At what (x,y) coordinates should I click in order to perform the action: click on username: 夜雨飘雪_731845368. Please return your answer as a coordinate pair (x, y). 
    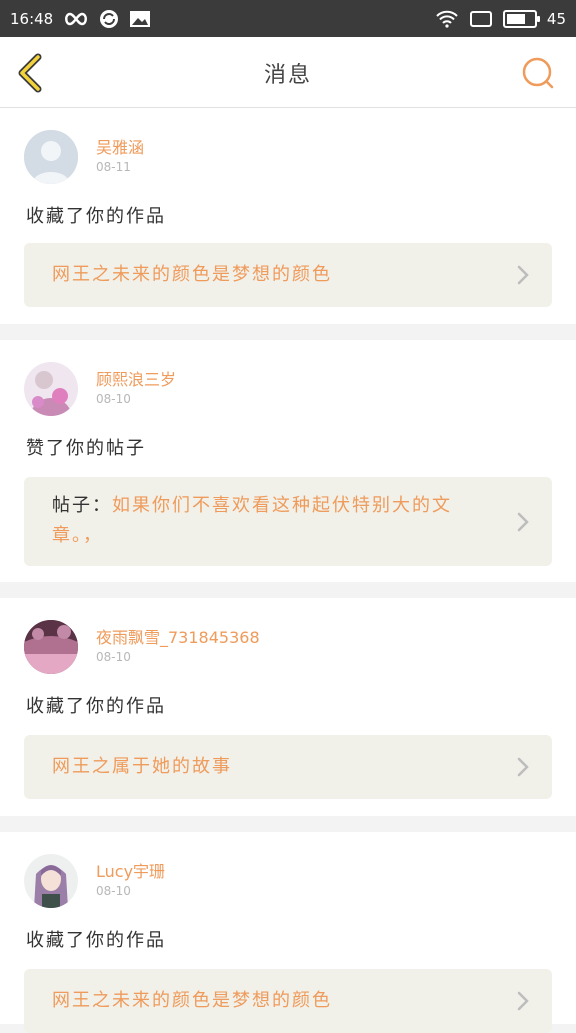
    Looking at the image, I should click on (178, 636).